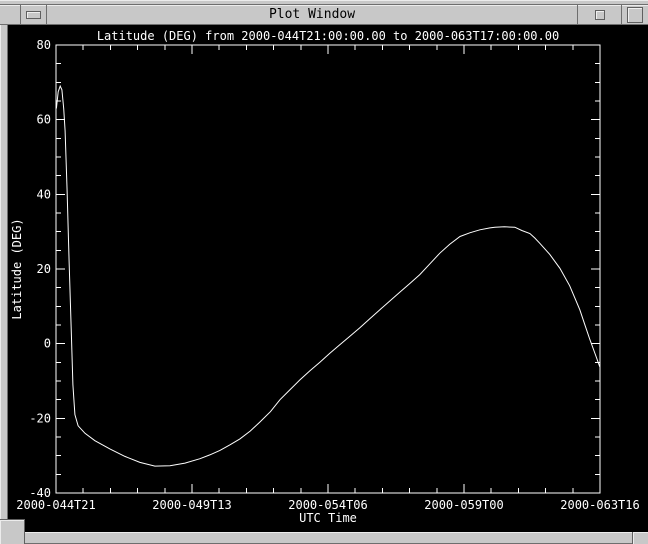 The height and width of the screenshot is (544, 648). What do you see at coordinates (17, 268) in the screenshot?
I see `y-axis-label: Latitude (DEG)` at bounding box center [17, 268].